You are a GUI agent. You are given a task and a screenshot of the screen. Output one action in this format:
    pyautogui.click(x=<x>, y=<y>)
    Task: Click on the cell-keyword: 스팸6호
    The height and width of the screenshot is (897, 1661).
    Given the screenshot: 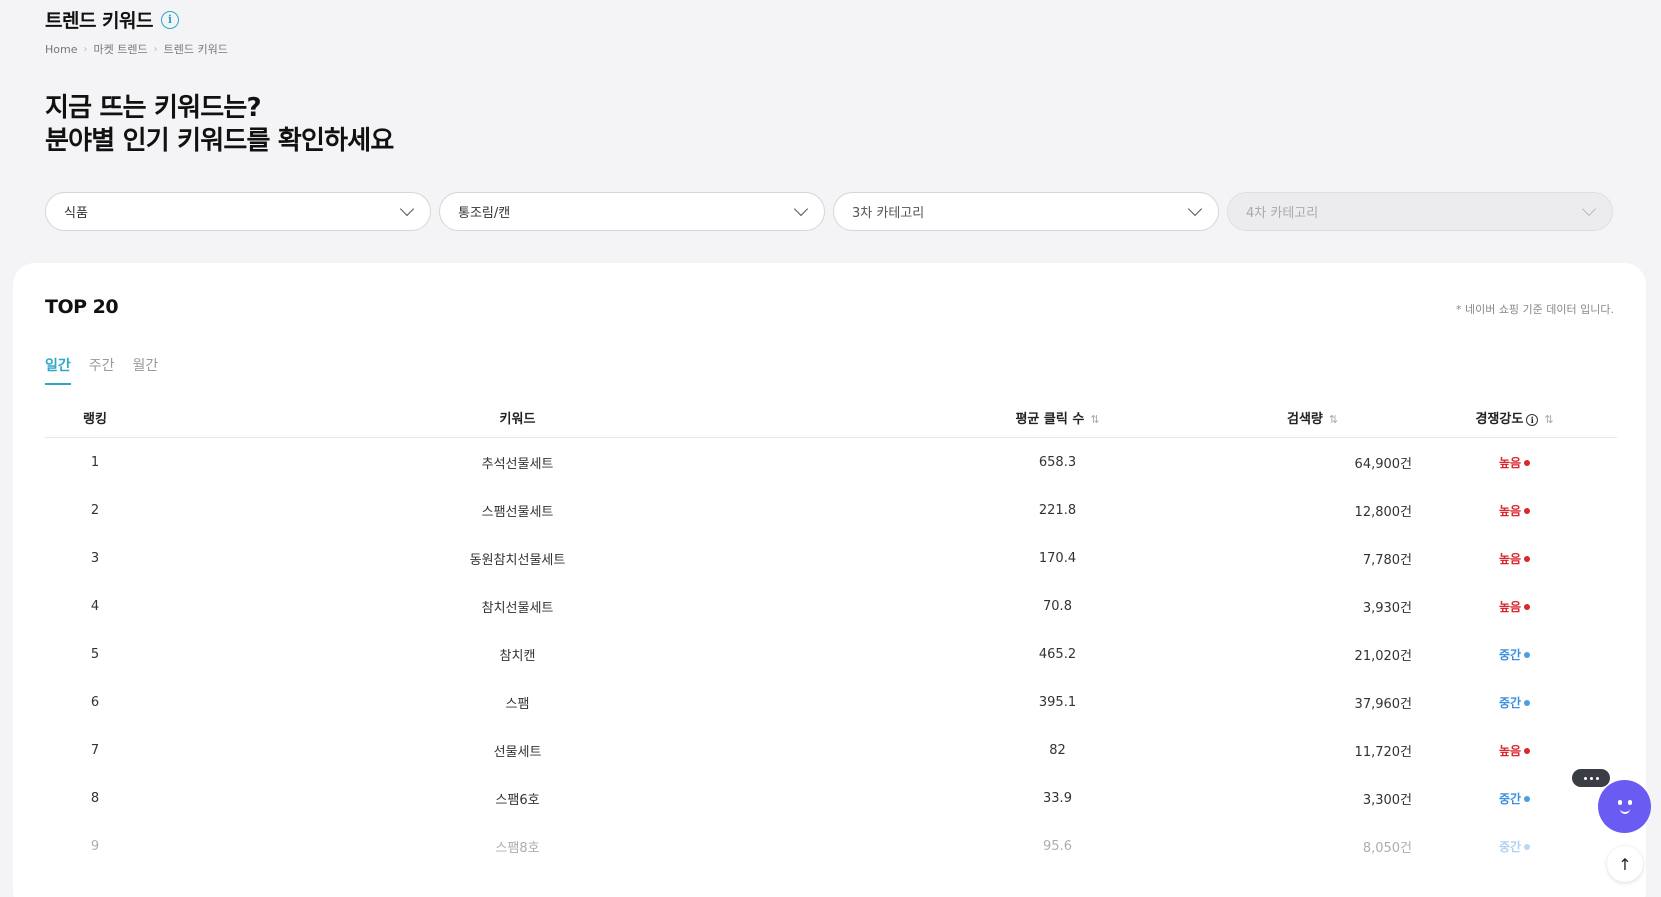 What is the action you would take?
    pyautogui.click(x=517, y=798)
    